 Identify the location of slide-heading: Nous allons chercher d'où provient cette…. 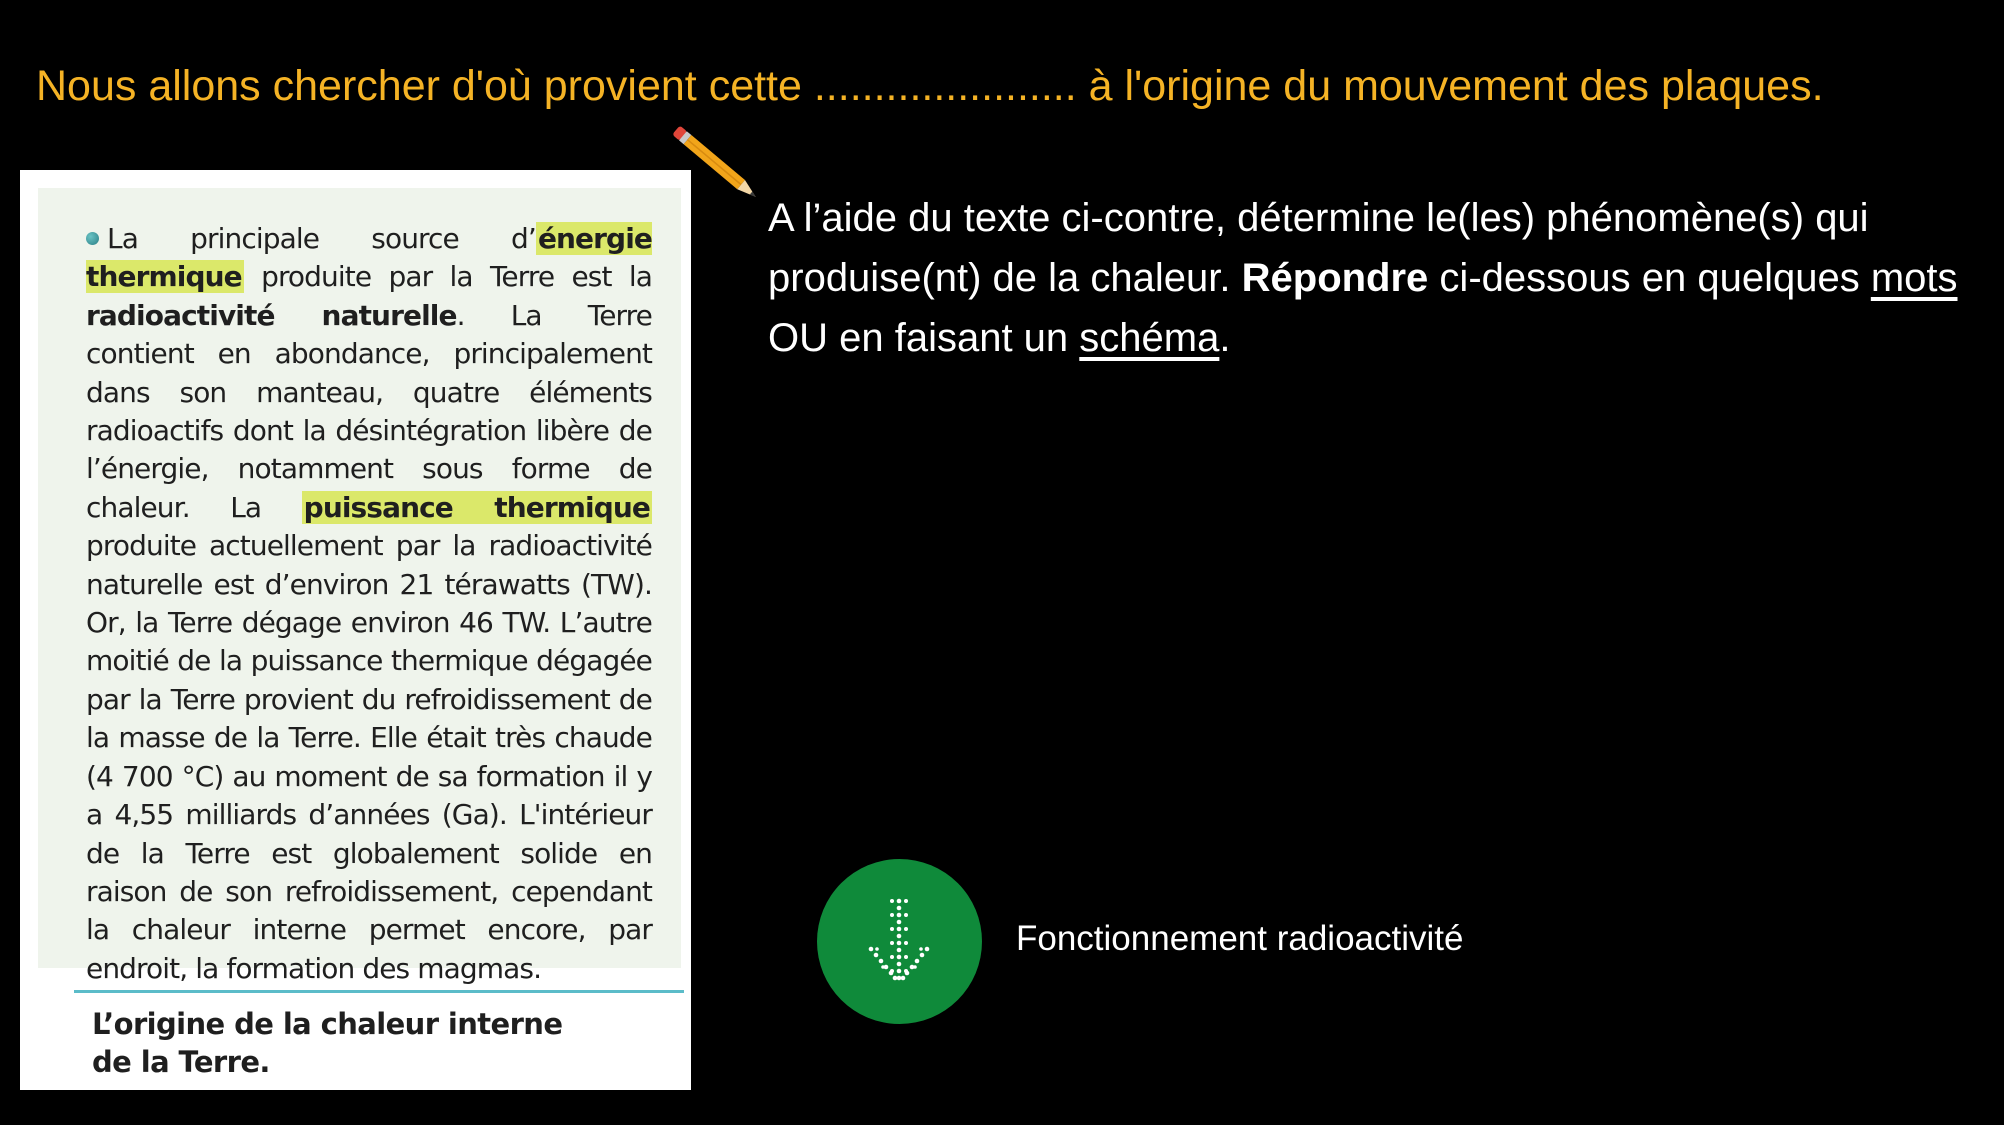
(930, 86).